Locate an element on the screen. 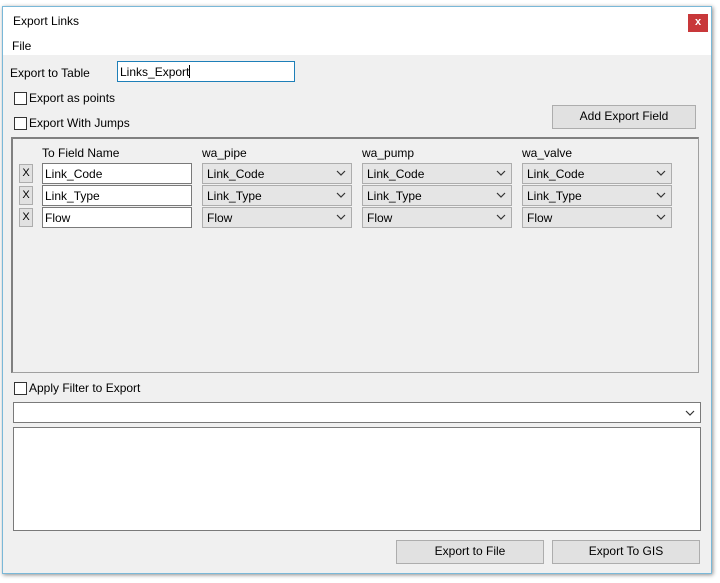  export-table-input: Links_Export is located at coordinates (206, 71).